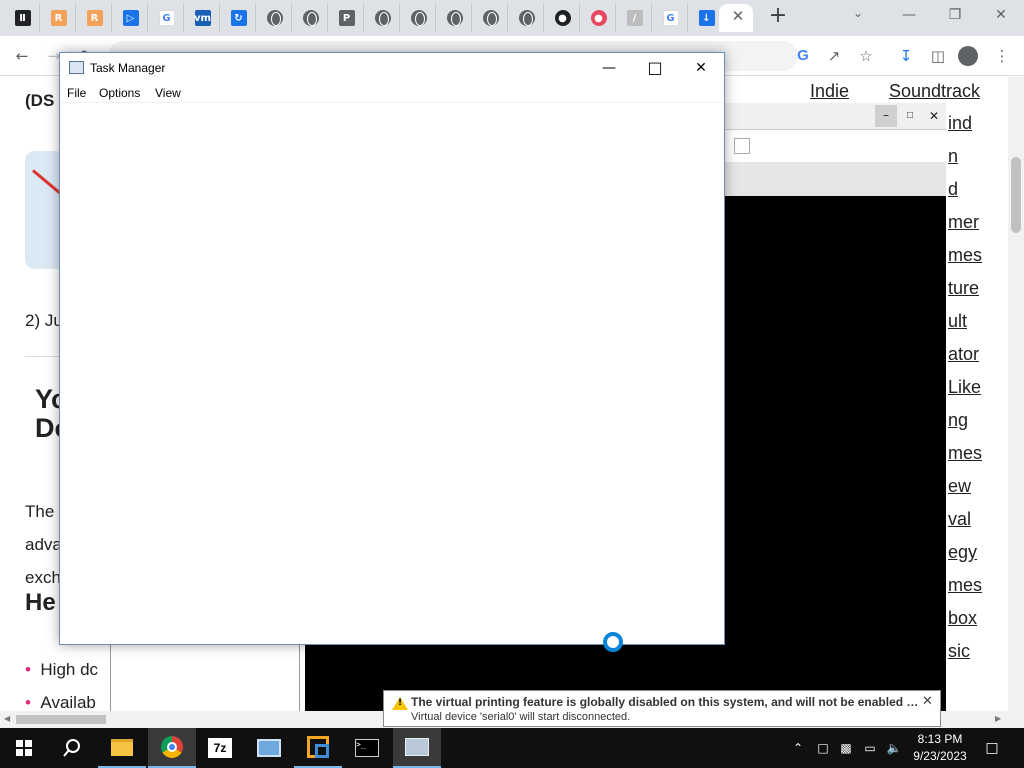 Image resolution: width=1024 pixels, height=768 pixels. What do you see at coordinates (866, 56) in the screenshot?
I see `bookmark-star-icon: ☆` at bounding box center [866, 56].